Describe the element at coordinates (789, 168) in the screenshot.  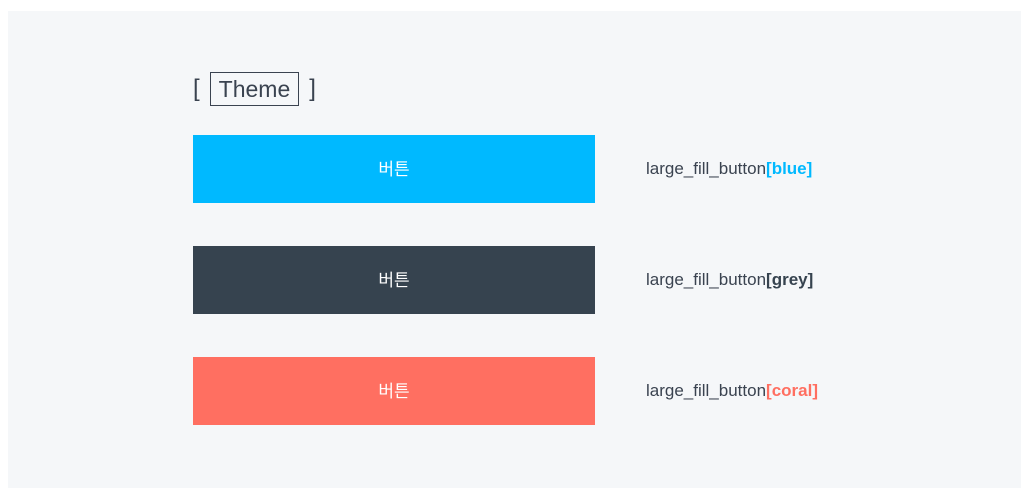
I see `variant-tag: [blue]` at that location.